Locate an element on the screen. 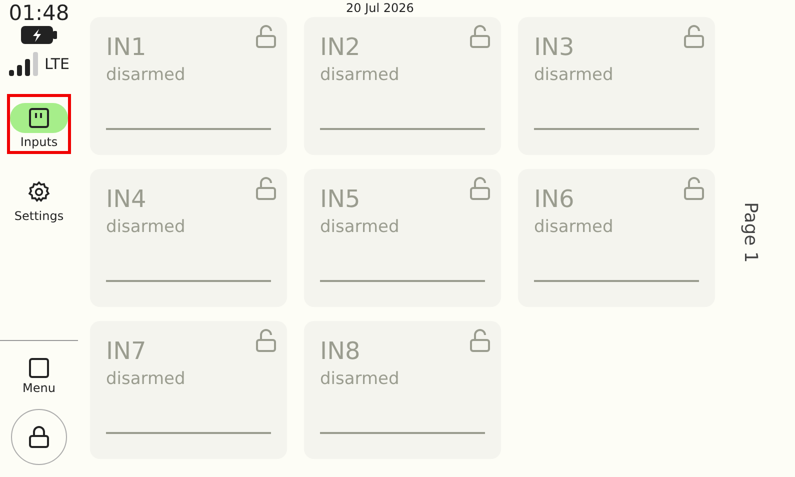 This screenshot has width=795, height=477. input-name: IN8 is located at coordinates (340, 351).